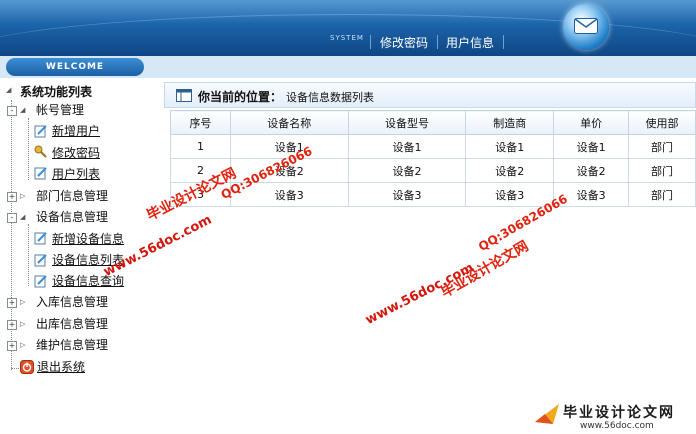 The width and height of the screenshot is (696, 434). Describe the element at coordinates (184, 95) in the screenshot. I see `window-icon` at that location.